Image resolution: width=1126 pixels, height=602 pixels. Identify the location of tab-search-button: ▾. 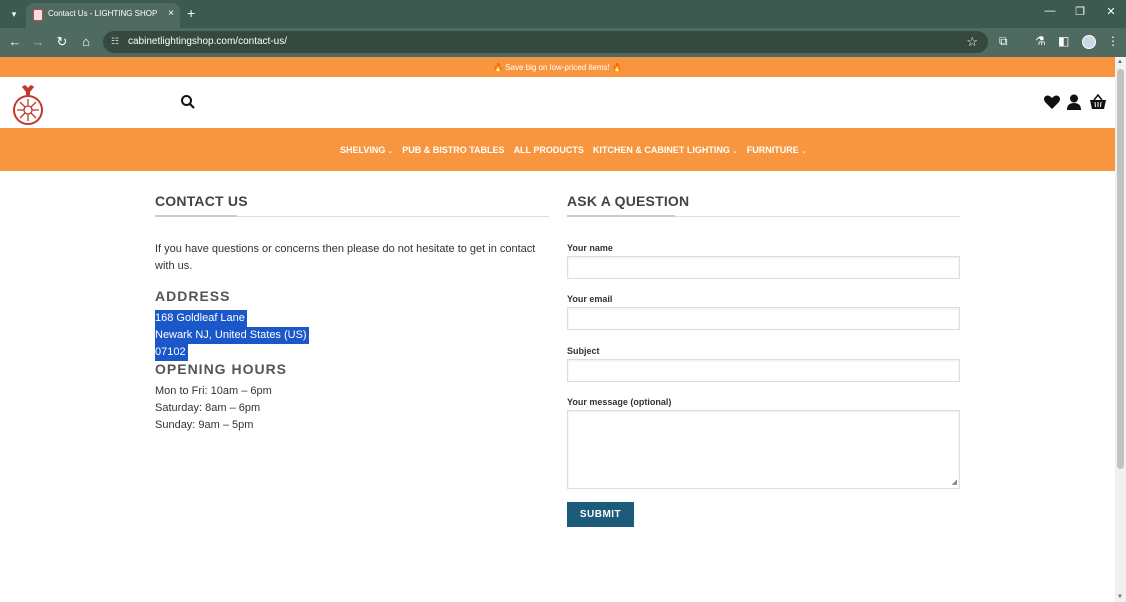
(14, 14).